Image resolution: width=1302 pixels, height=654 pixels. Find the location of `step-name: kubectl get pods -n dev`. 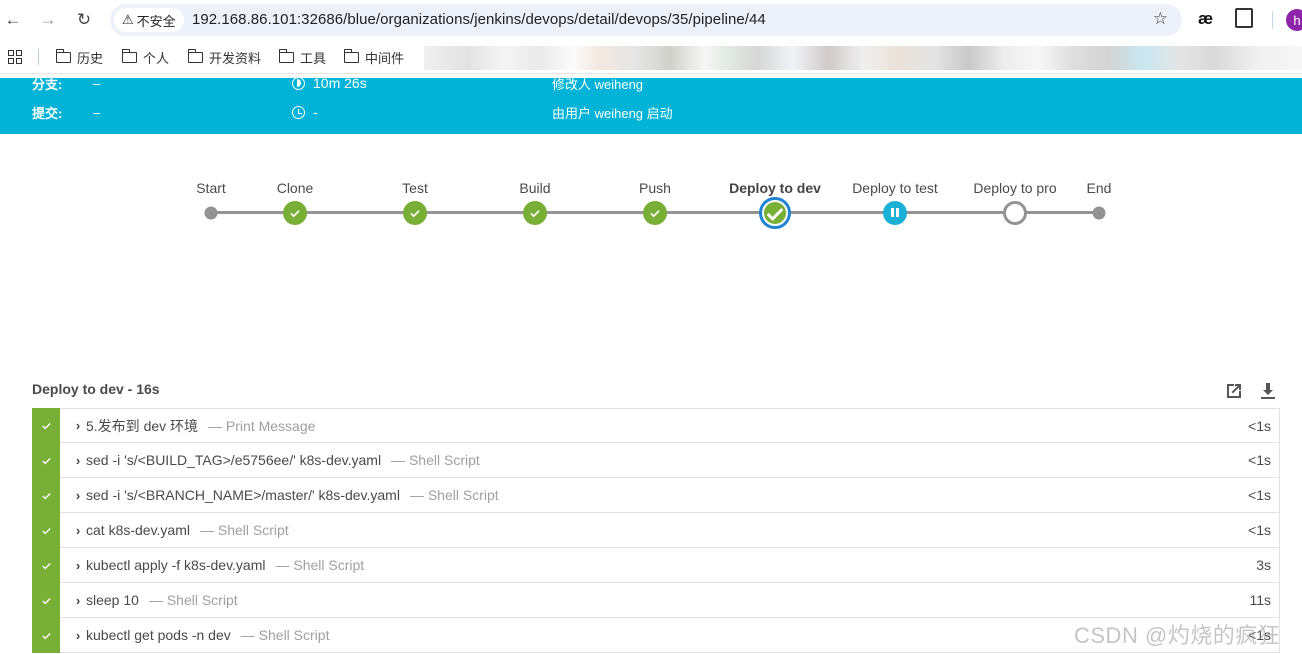

step-name: kubectl get pods -n dev is located at coordinates (158, 635).